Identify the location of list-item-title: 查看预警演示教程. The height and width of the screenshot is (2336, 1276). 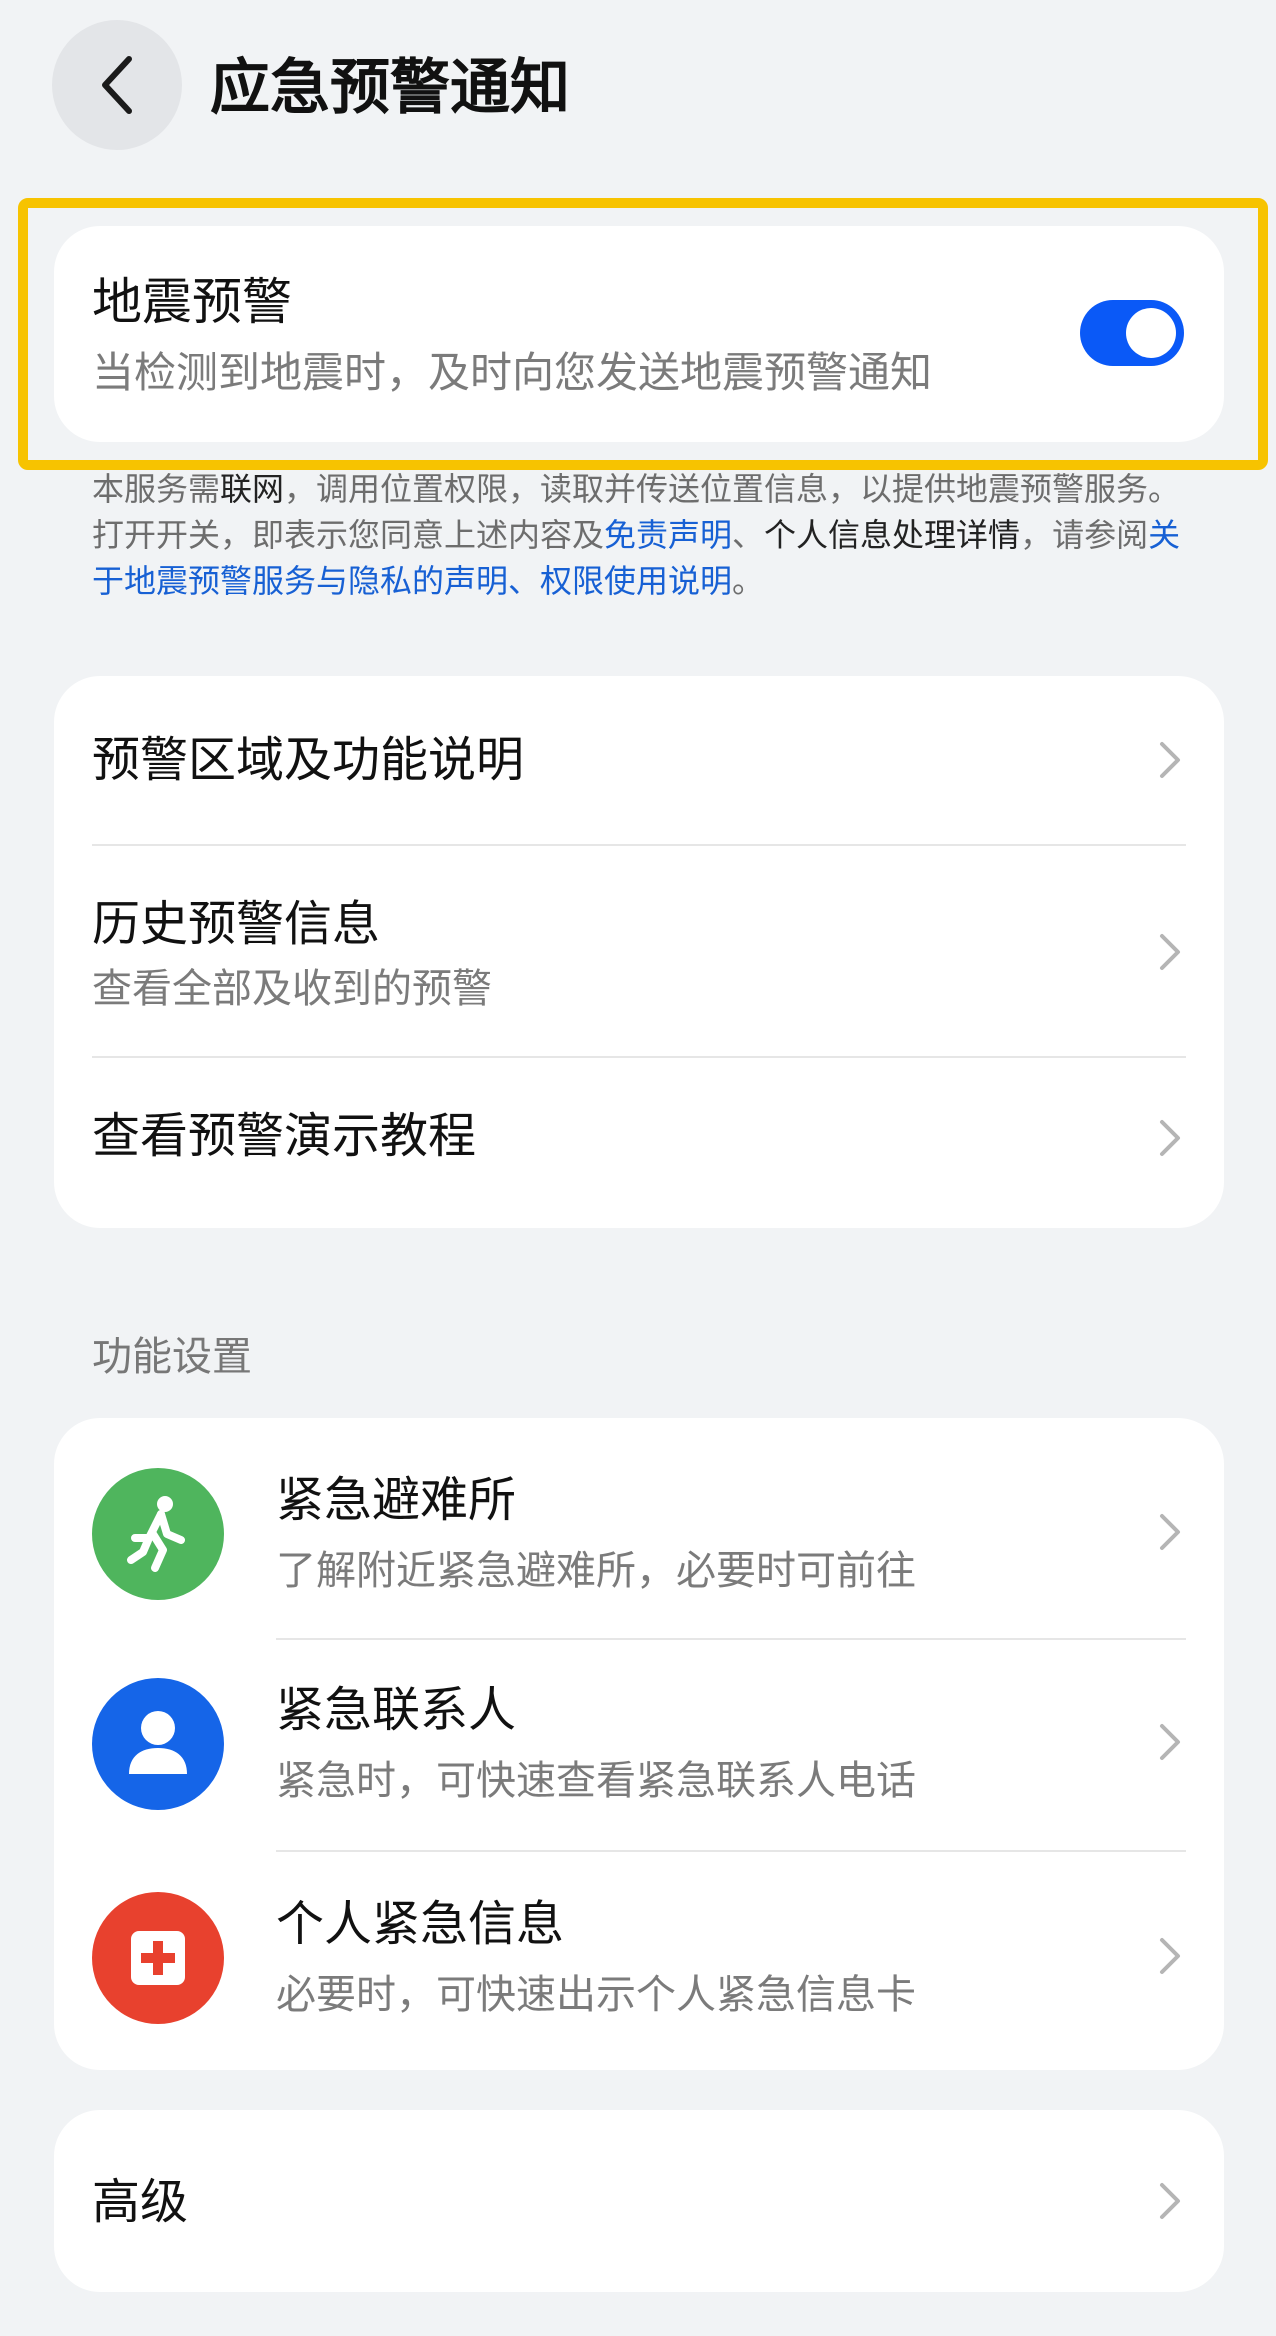
(284, 1136).